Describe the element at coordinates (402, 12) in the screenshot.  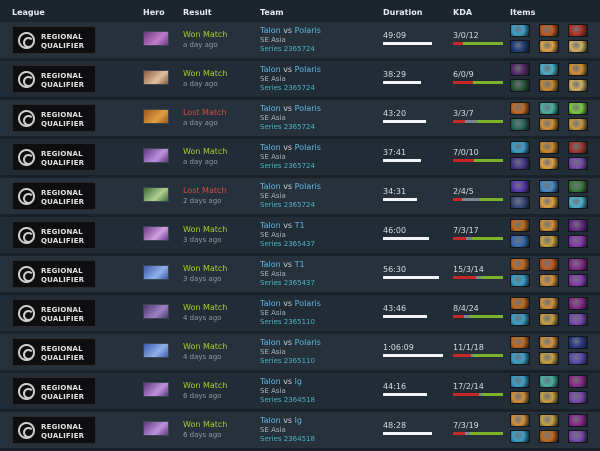
I see `col-duration-header: Duration` at that location.